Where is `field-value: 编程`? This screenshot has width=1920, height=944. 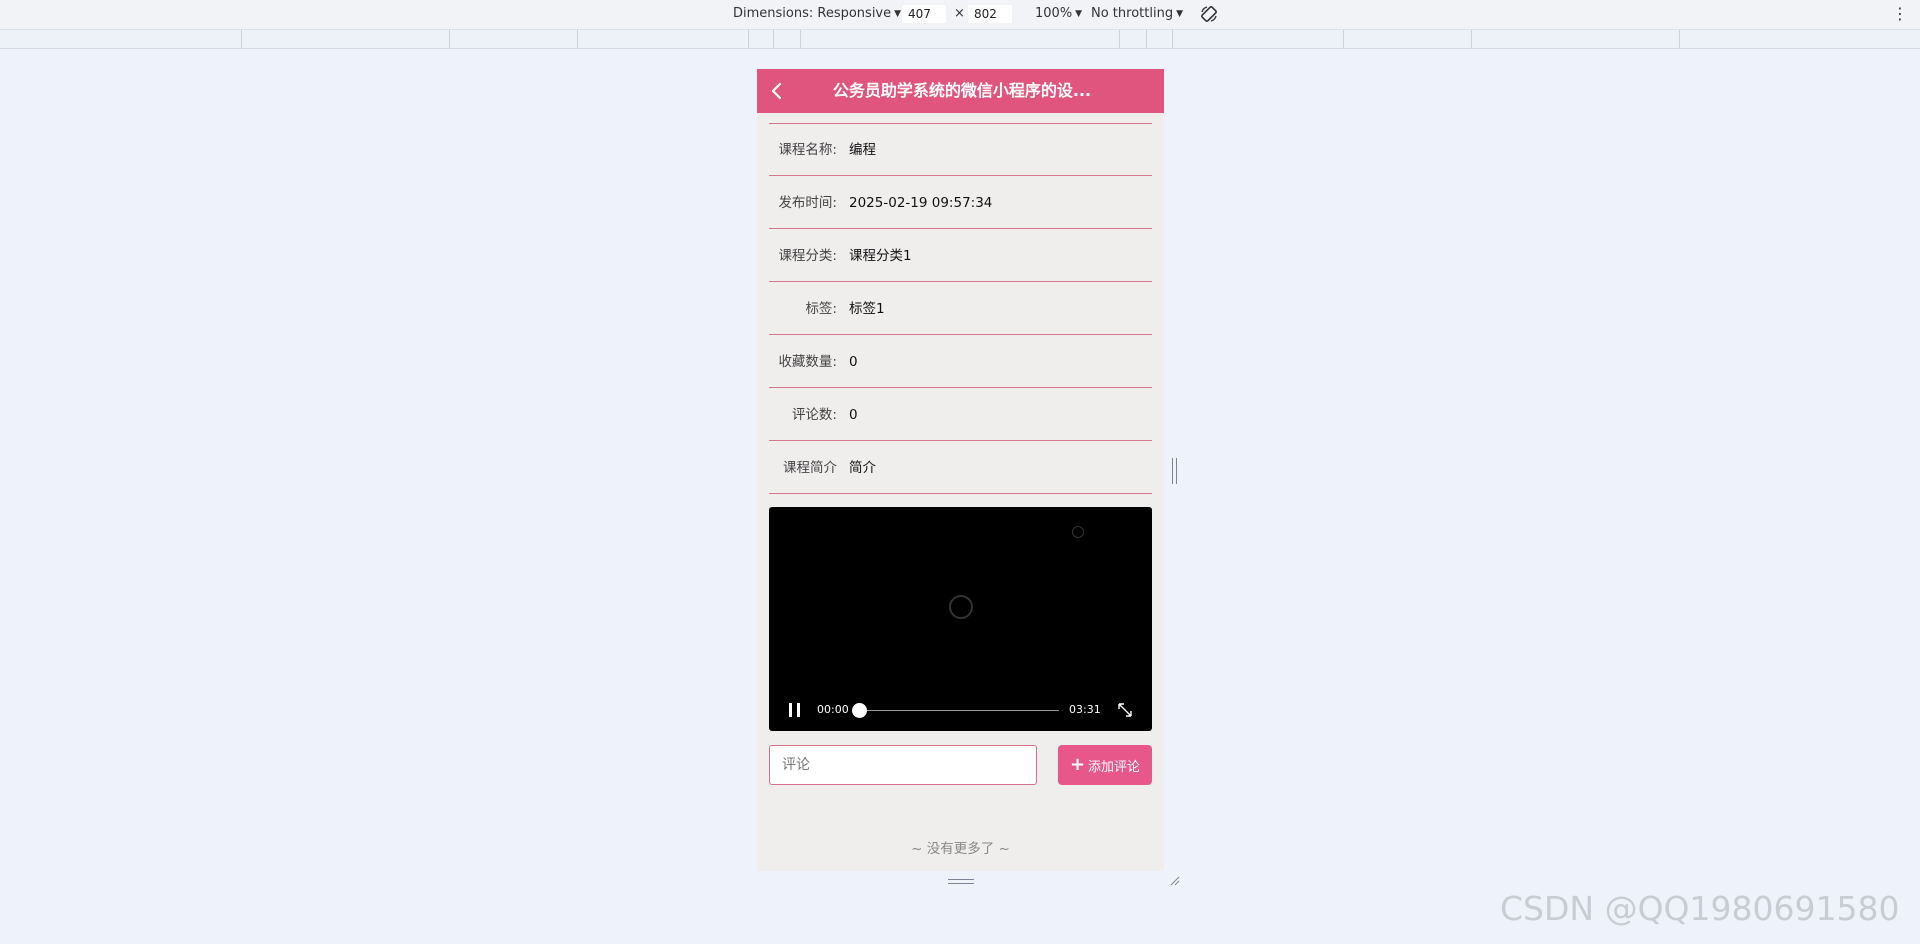
field-value: 编程 is located at coordinates (862, 150).